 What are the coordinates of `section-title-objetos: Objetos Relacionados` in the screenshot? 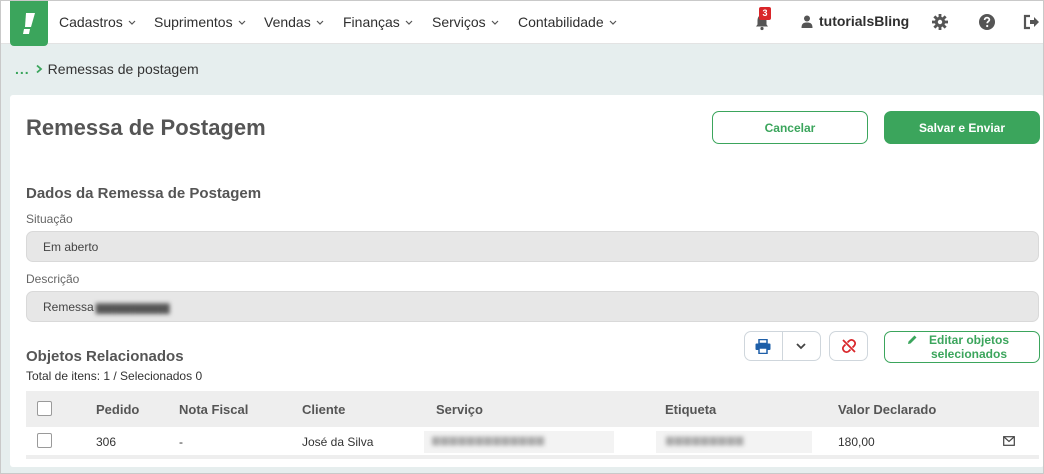 It's located at (105, 356).